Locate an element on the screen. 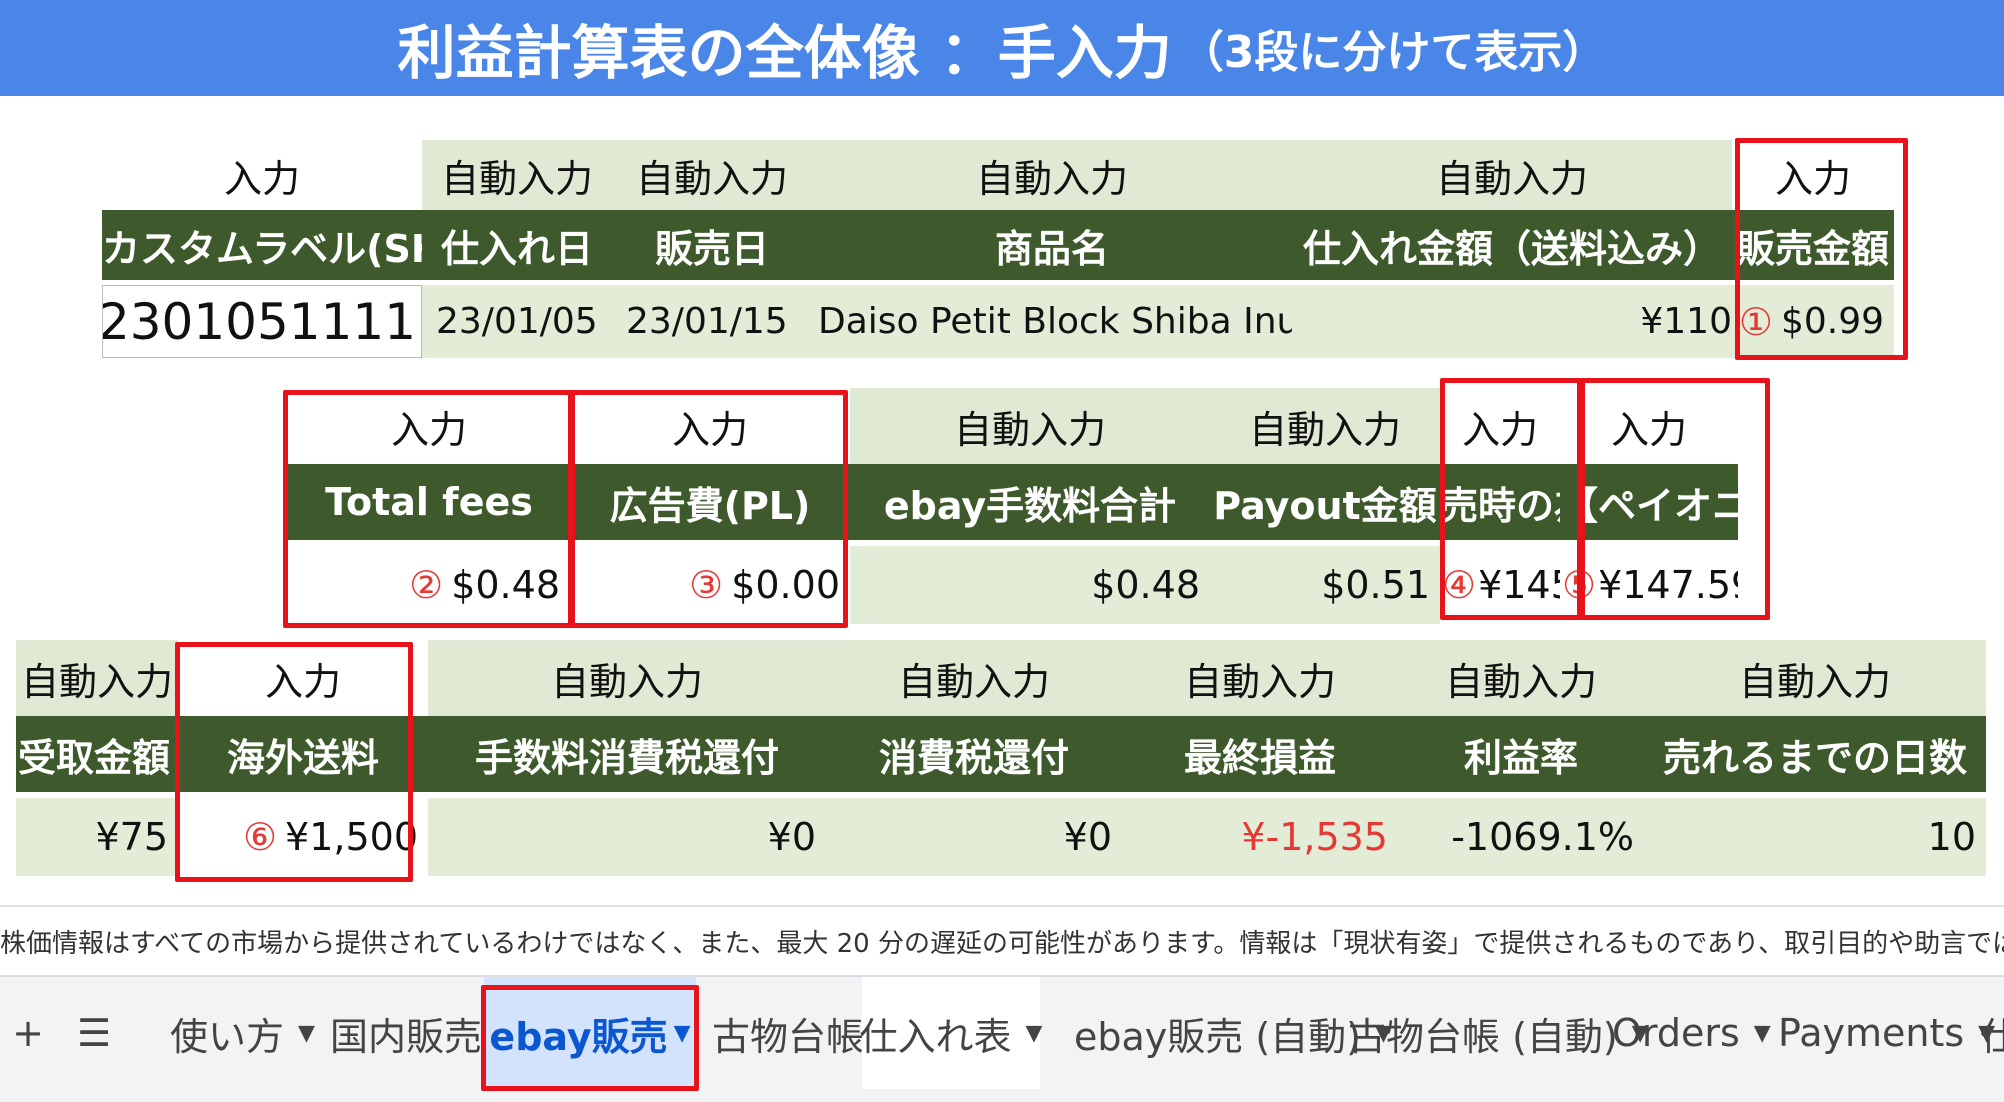 The width and height of the screenshot is (2004, 1102). row3-label-final-profit: 自動入力 is located at coordinates (1260, 678).